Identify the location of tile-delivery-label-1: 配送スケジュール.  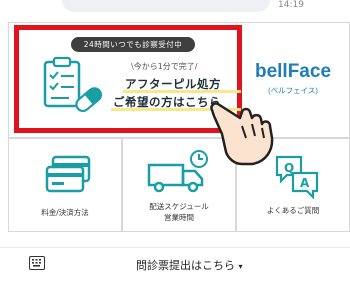
(179, 206).